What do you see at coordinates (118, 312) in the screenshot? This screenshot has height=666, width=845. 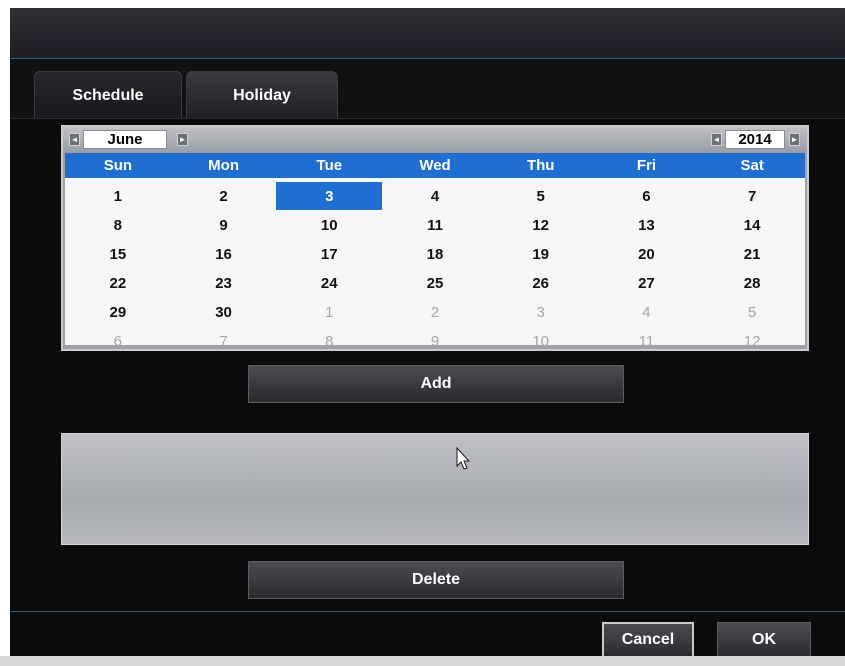 I see `day-cell: 29` at bounding box center [118, 312].